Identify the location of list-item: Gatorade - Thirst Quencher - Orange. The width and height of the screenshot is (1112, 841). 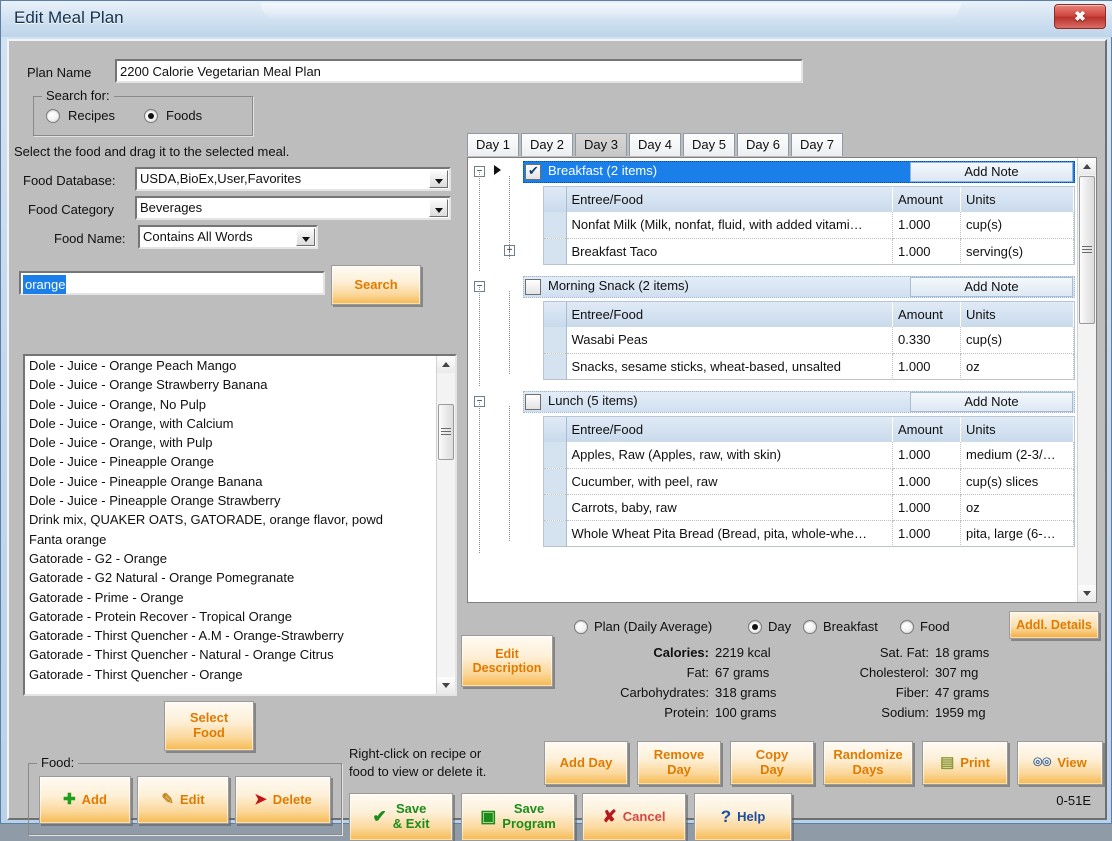
(240, 674).